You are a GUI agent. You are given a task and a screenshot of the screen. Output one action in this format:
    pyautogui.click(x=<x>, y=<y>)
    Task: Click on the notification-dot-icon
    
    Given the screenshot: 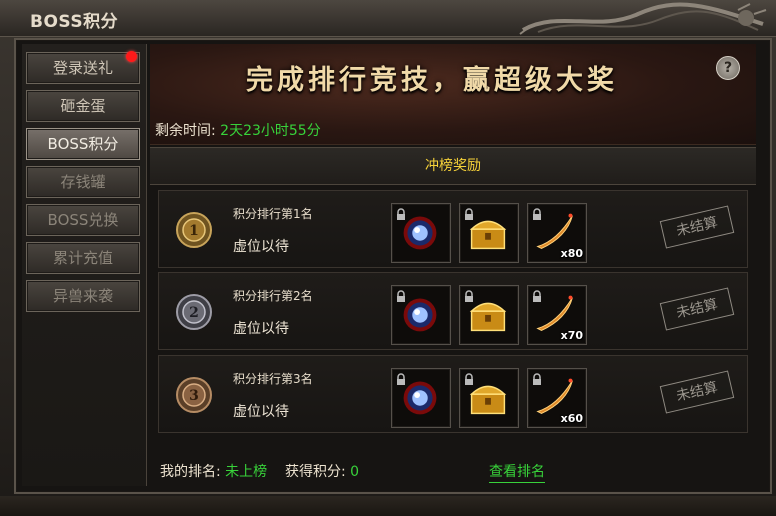 What is the action you would take?
    pyautogui.click(x=131, y=56)
    